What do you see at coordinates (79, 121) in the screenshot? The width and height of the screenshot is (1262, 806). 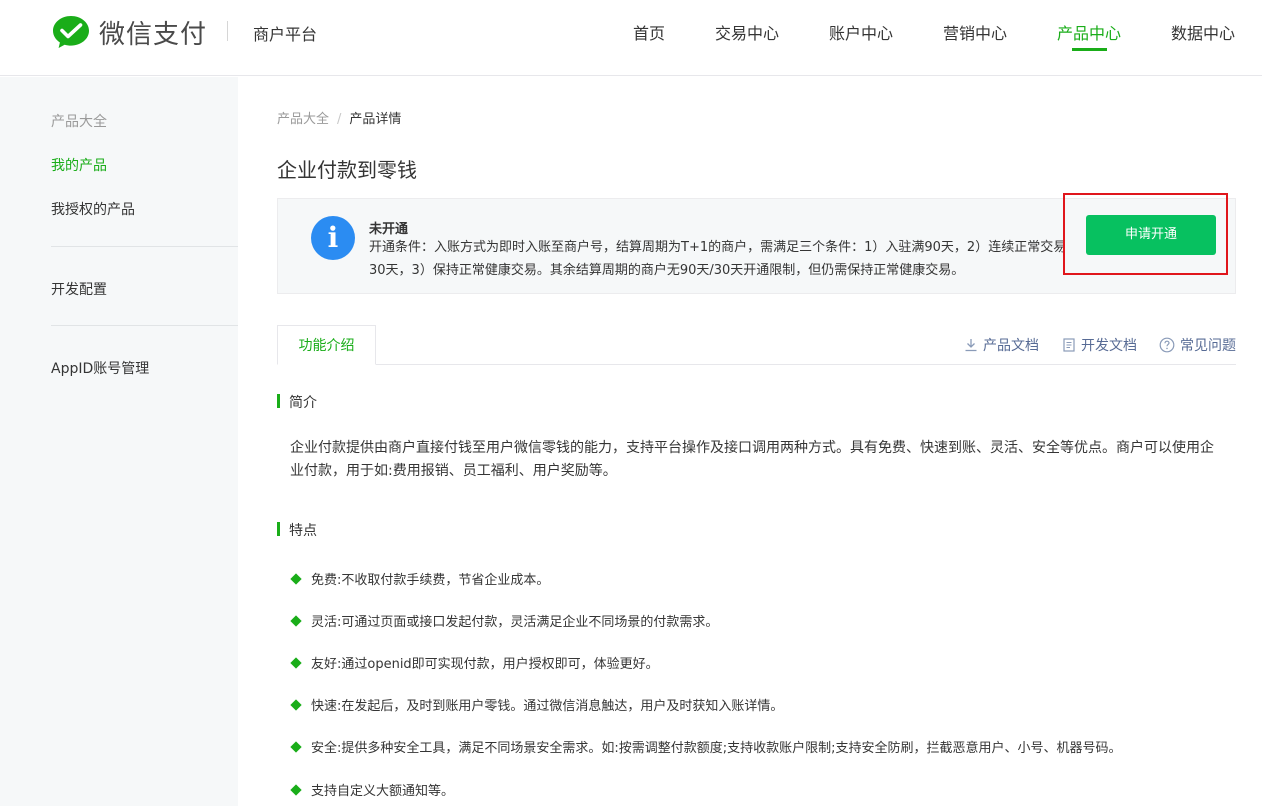 I see `sidebar-item-all-products: 产品大全` at bounding box center [79, 121].